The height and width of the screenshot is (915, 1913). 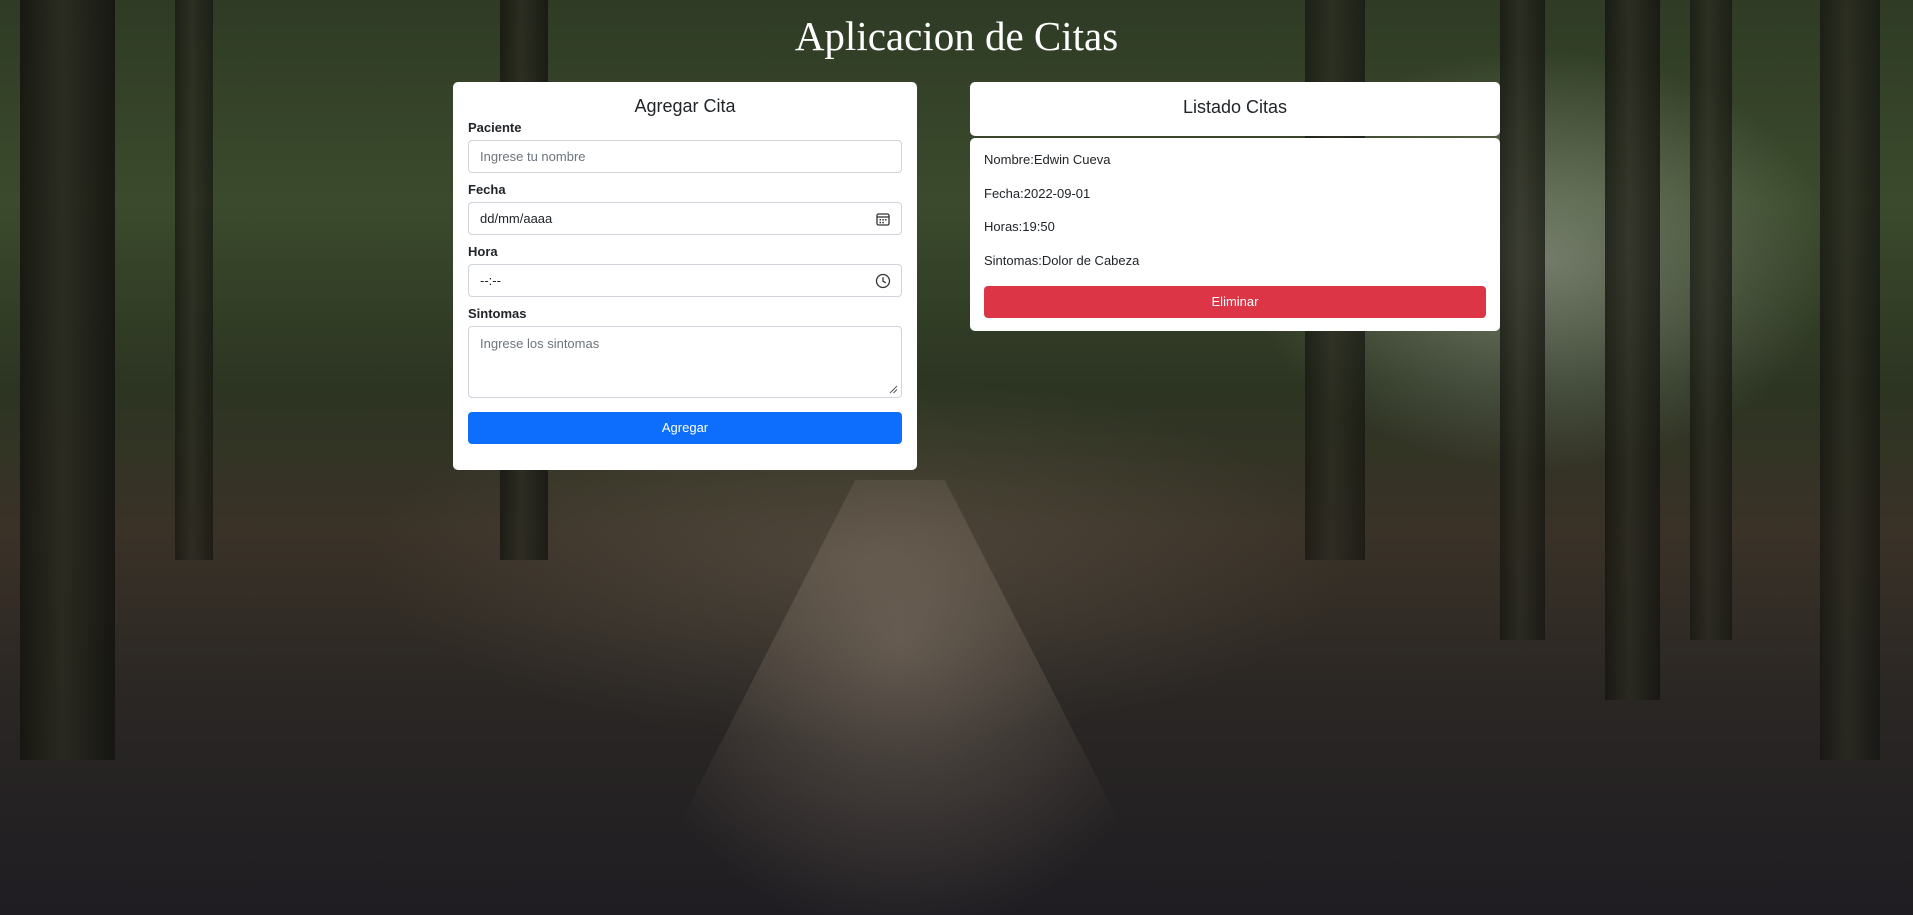 What do you see at coordinates (685, 106) in the screenshot?
I see `form-heading: Agregar Cita` at bounding box center [685, 106].